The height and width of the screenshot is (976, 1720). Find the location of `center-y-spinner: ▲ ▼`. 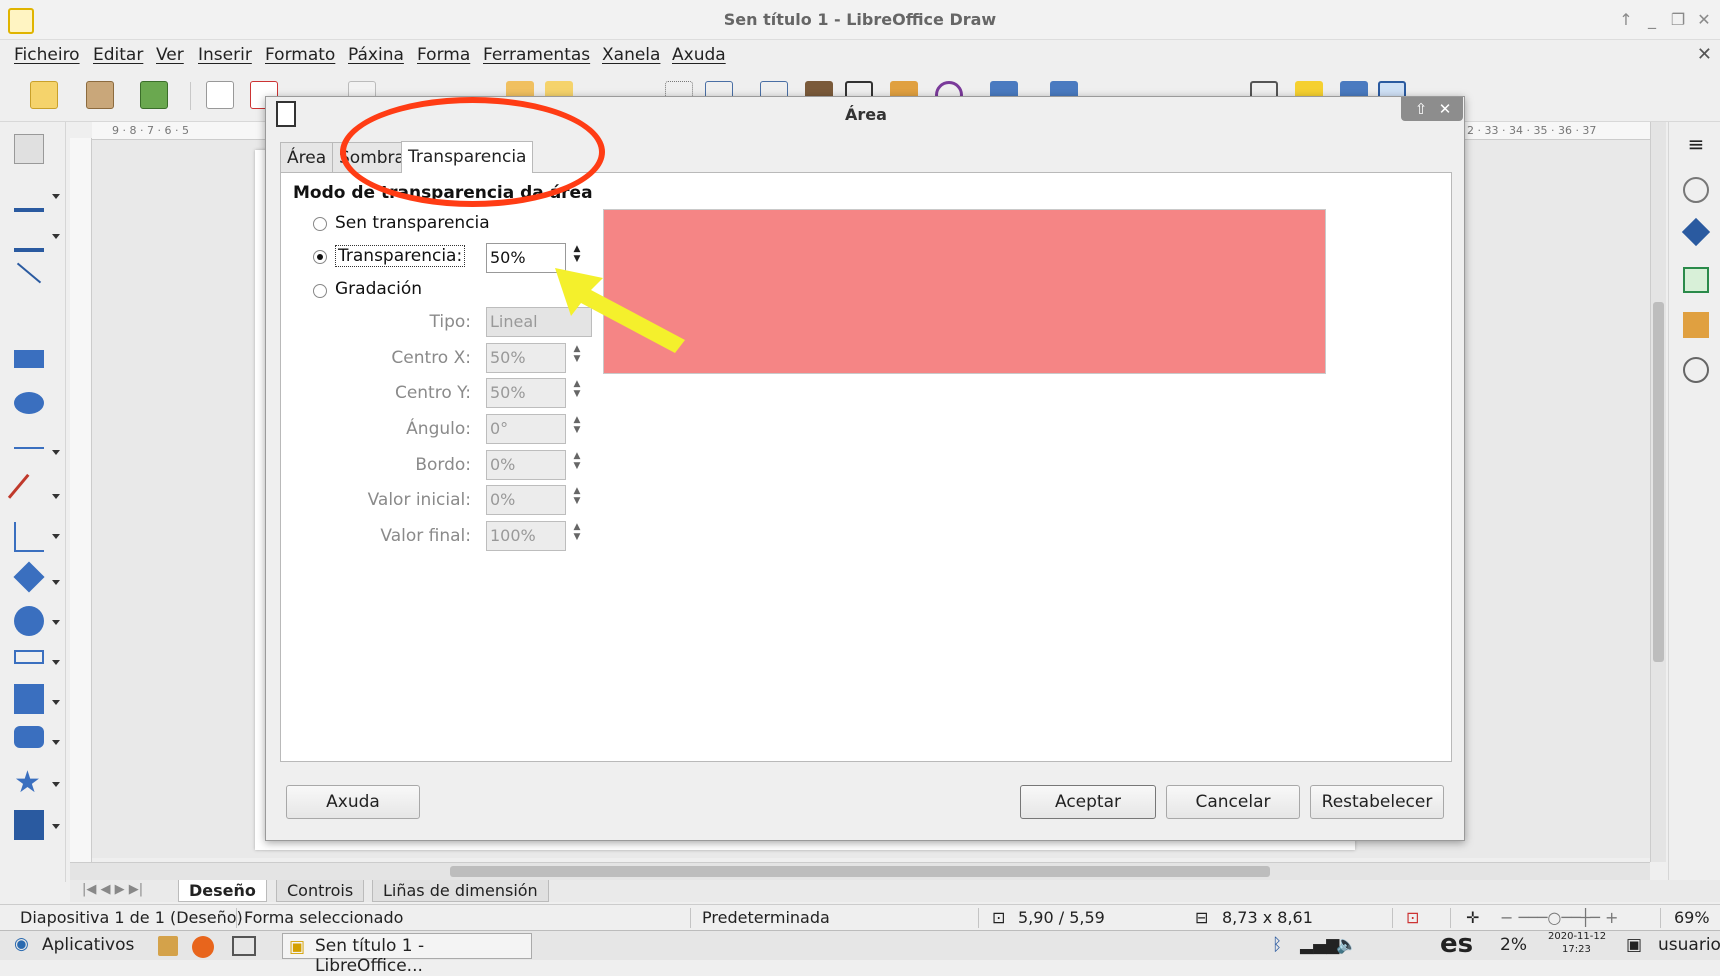

center-y-spinner: ▲ ▼ is located at coordinates (577, 393).